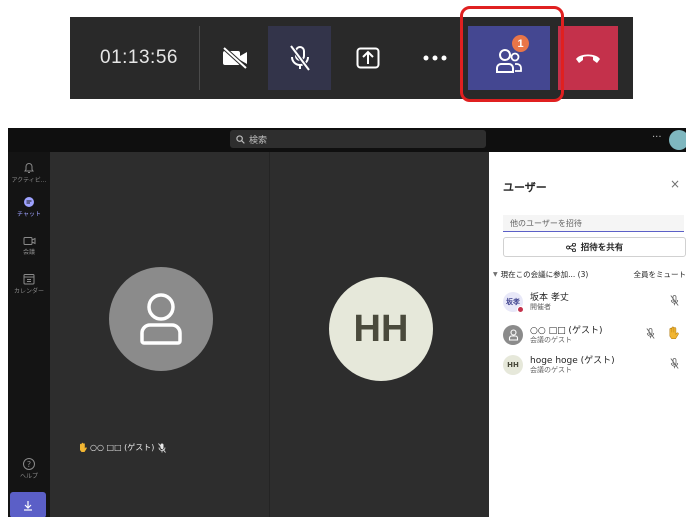 The width and height of the screenshot is (686, 517). What do you see at coordinates (28, 252) in the screenshot?
I see `rail-label-meetings: 会議` at bounding box center [28, 252].